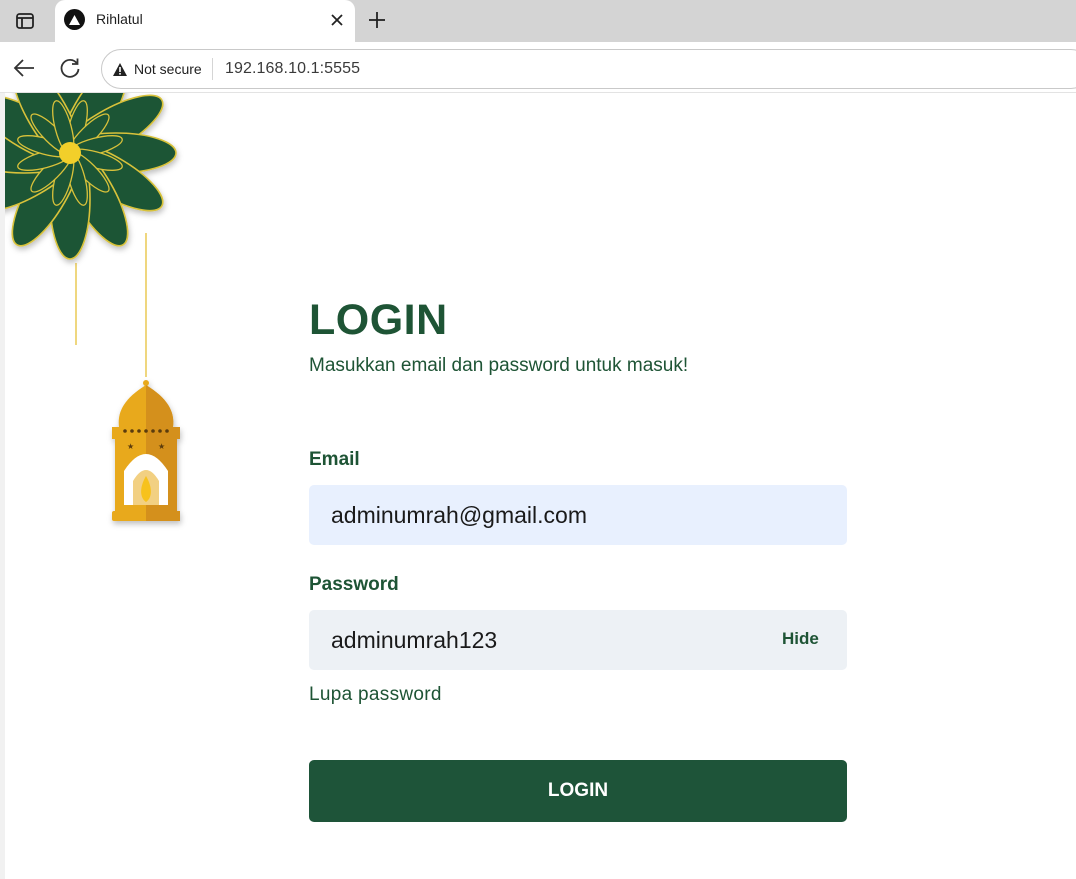 The height and width of the screenshot is (879, 1076). Describe the element at coordinates (354, 584) in the screenshot. I see `password-label: Password` at that location.